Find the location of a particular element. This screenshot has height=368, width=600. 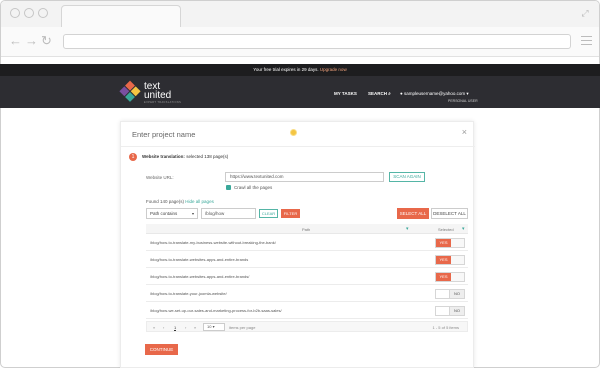

logo-tagline: EXPERT TRANSLATIONS is located at coordinates (163, 102).